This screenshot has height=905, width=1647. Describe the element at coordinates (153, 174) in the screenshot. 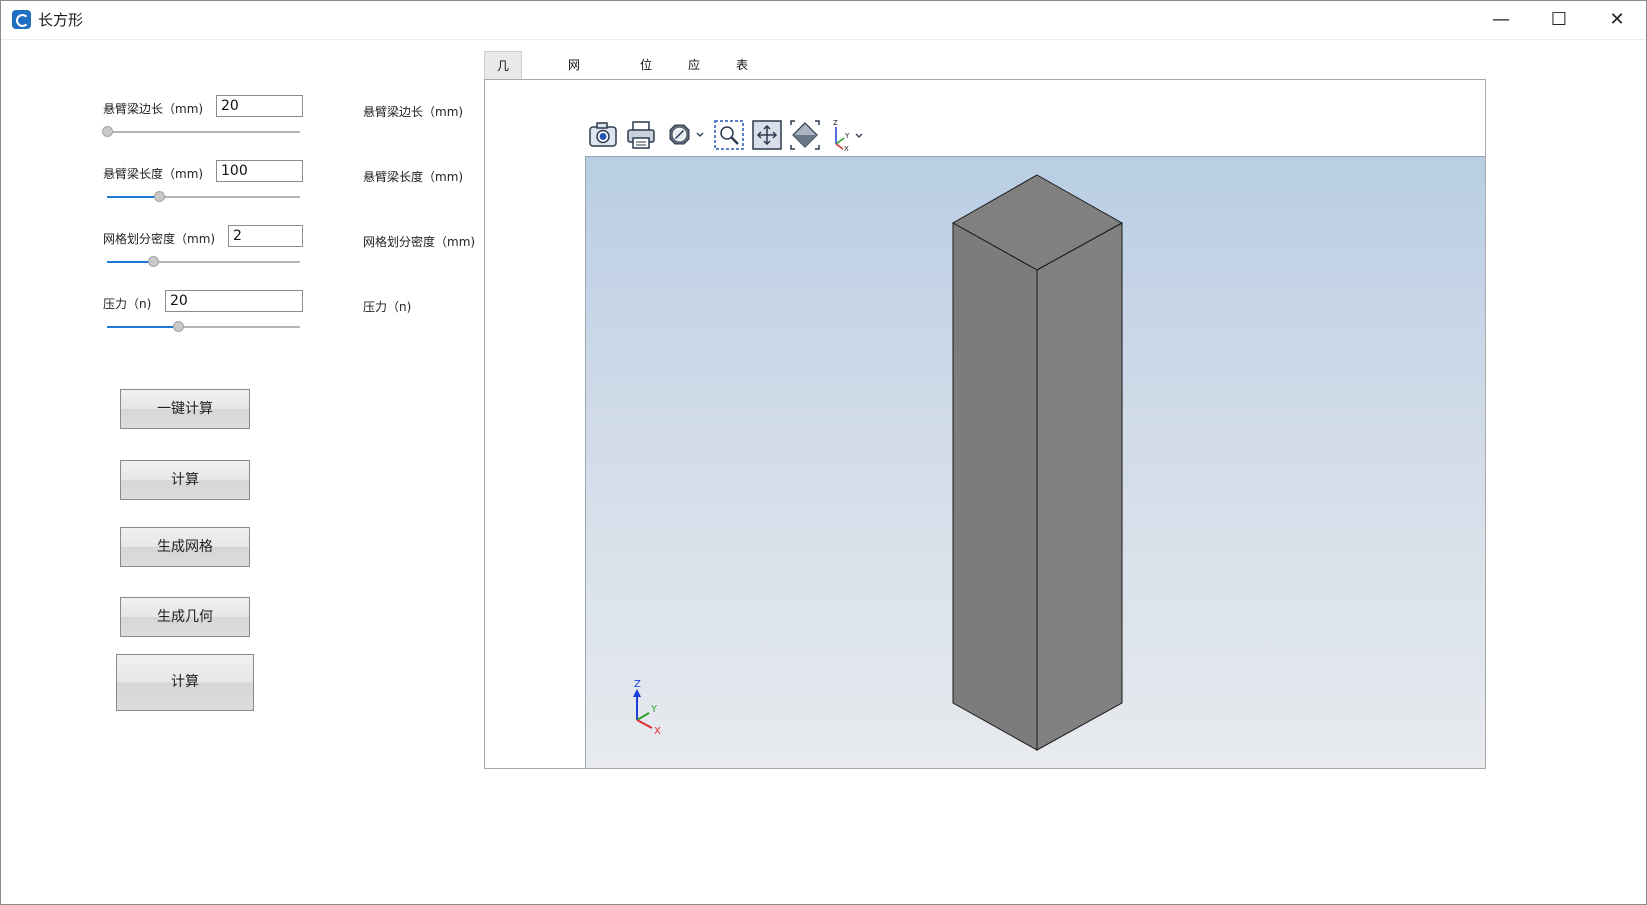

I see `param-label-length: 悬臂梁长度（mm)` at that location.